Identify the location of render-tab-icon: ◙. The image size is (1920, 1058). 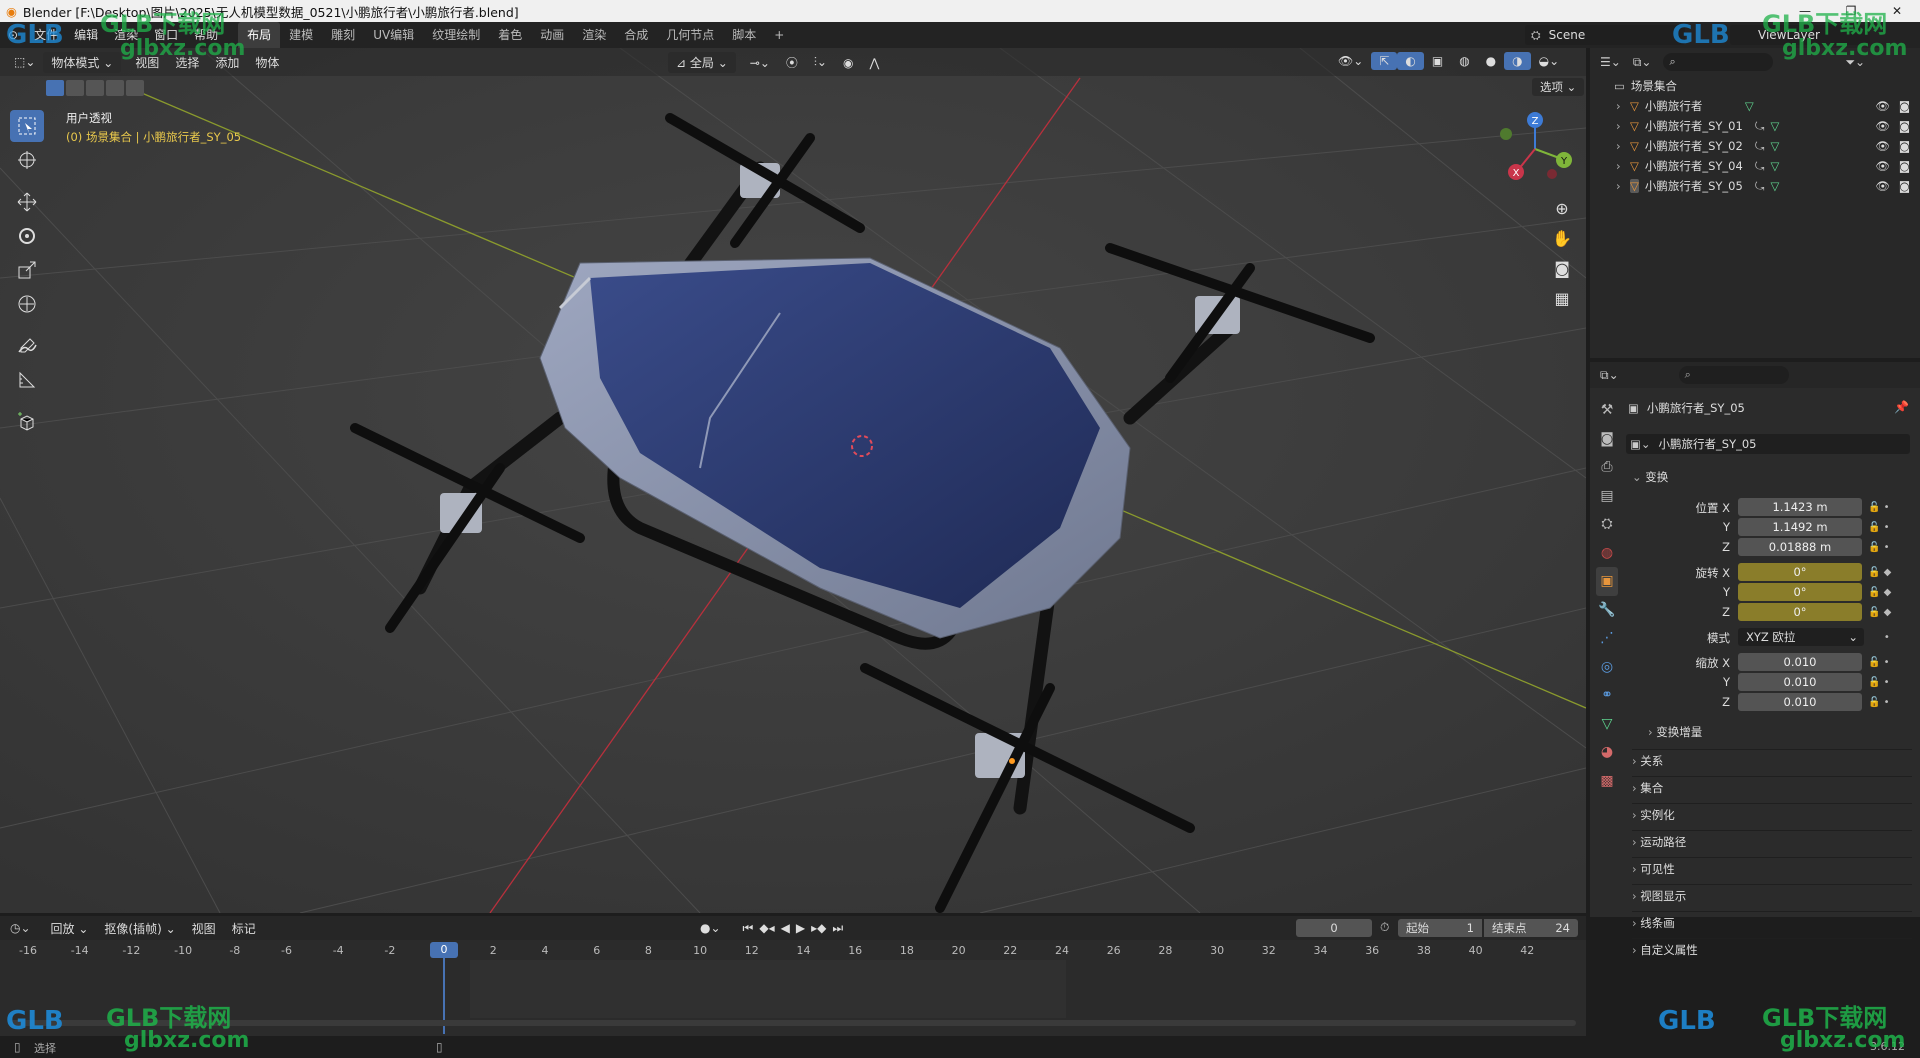
(1607, 439).